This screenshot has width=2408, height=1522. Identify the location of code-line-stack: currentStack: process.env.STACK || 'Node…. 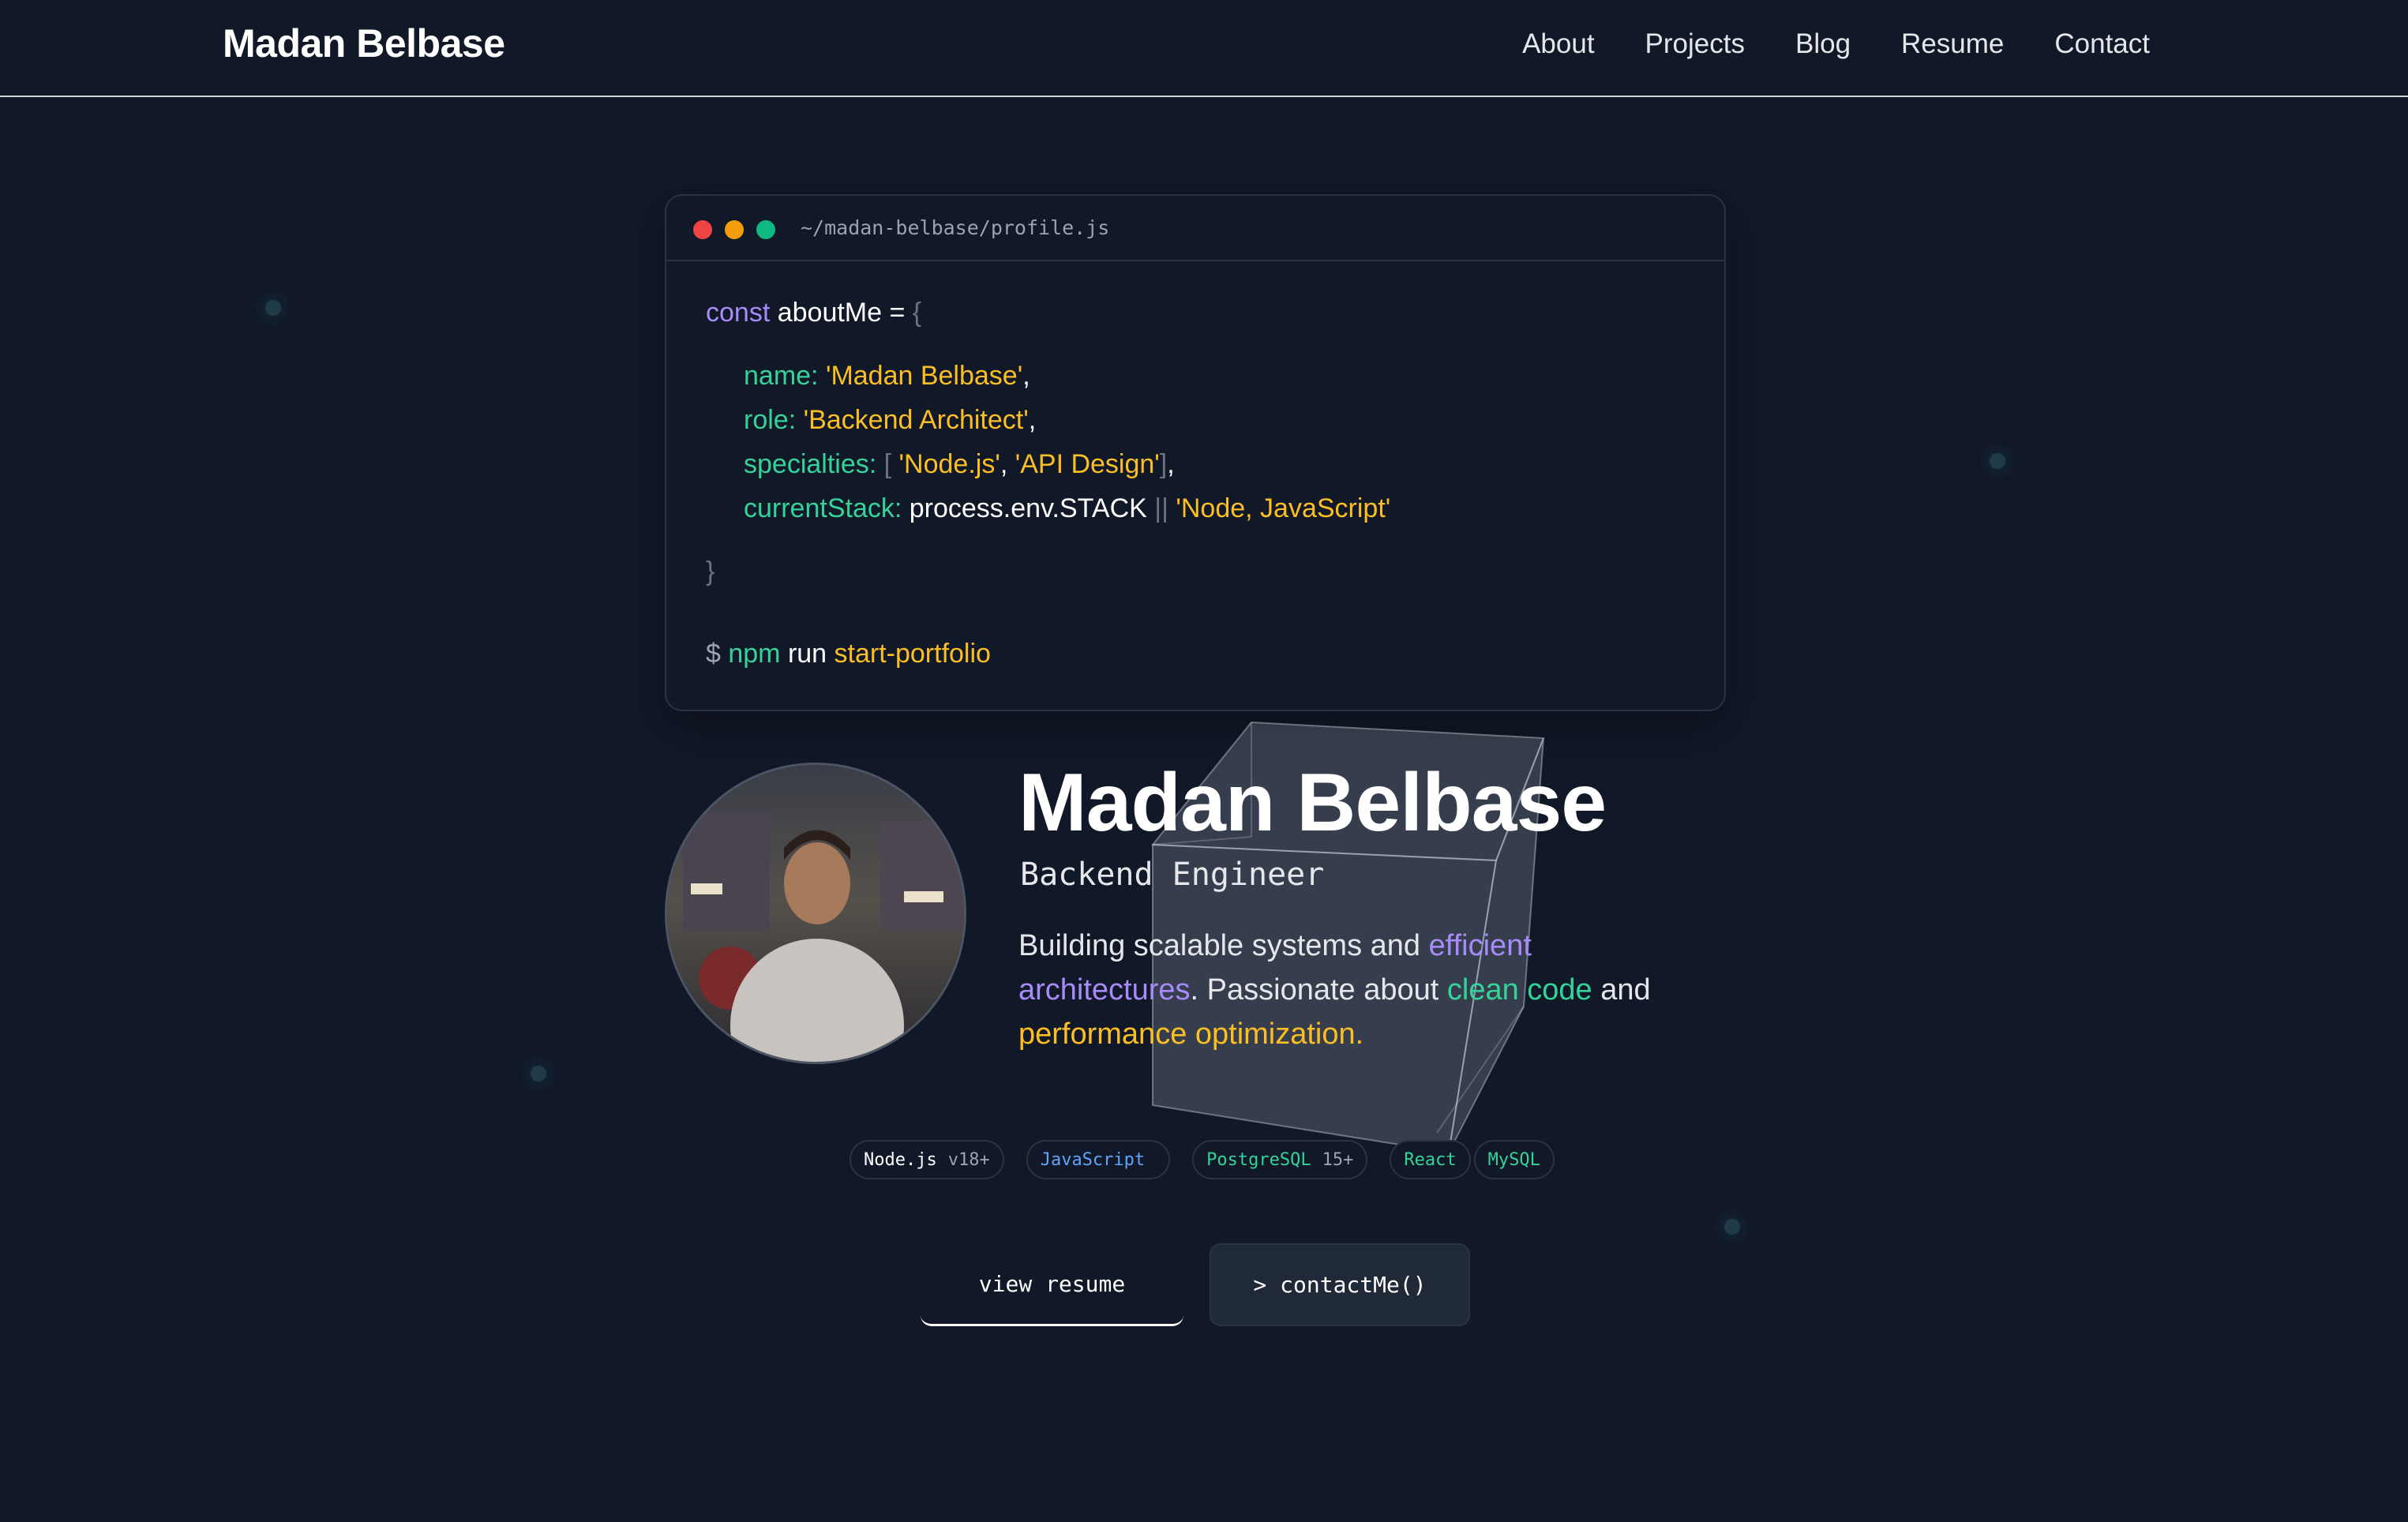
(1048, 508).